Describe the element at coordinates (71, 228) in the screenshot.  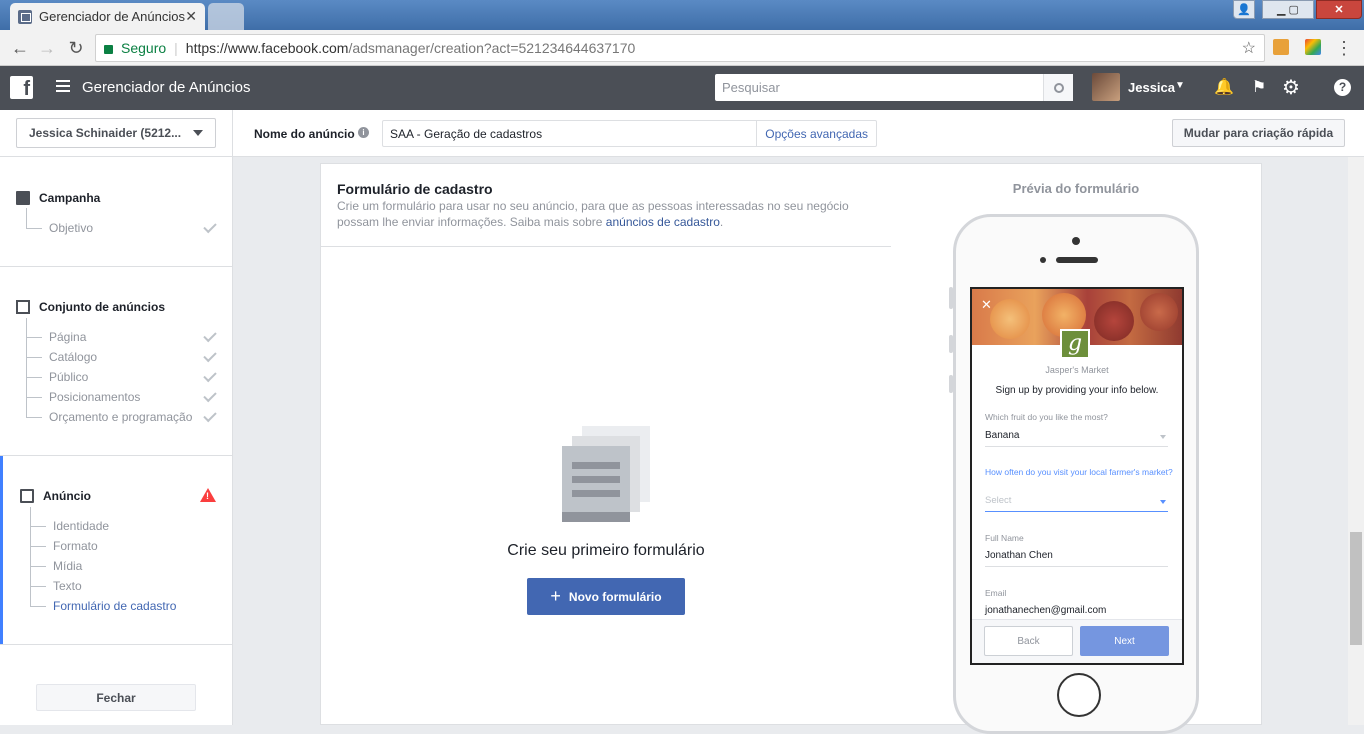
I see `sidebar-item-objetivo: Objetivo` at that location.